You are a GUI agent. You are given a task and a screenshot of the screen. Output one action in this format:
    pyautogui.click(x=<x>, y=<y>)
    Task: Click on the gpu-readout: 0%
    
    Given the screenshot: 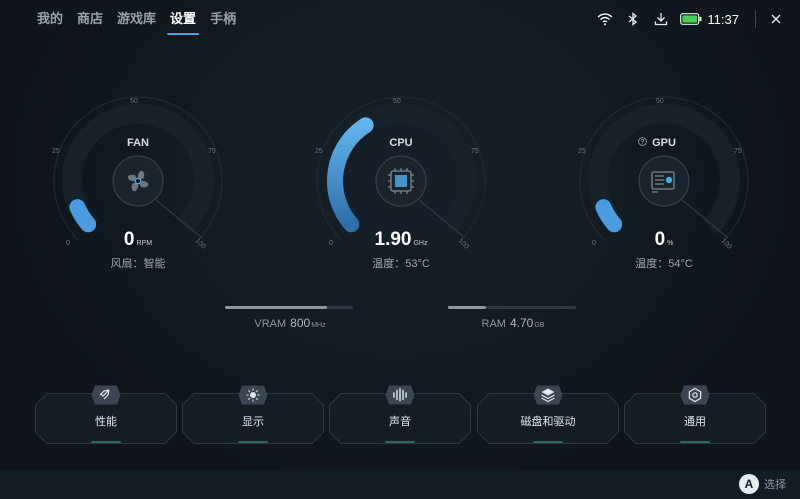 What is the action you would take?
    pyautogui.click(x=664, y=240)
    